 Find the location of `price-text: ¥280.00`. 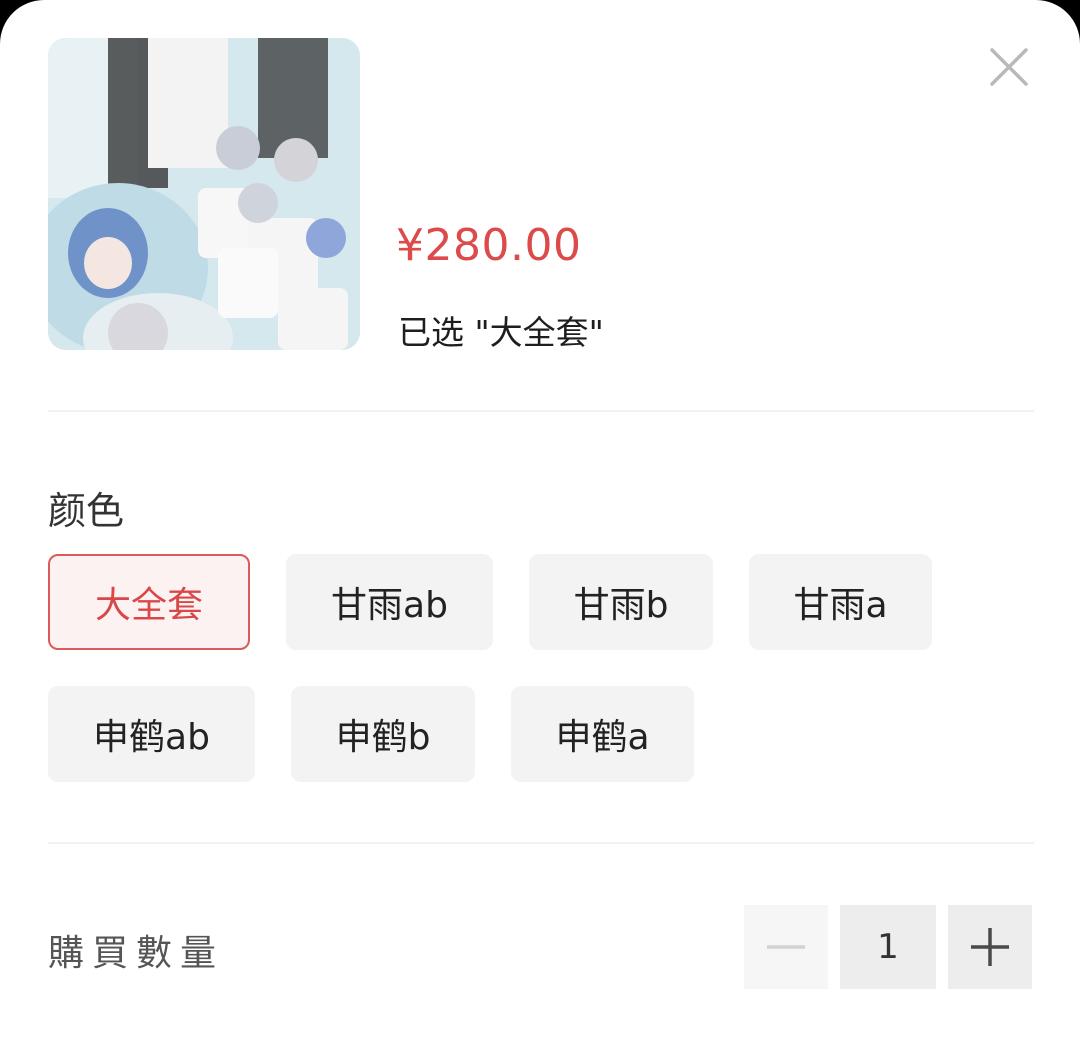

price-text: ¥280.00 is located at coordinates (489, 245).